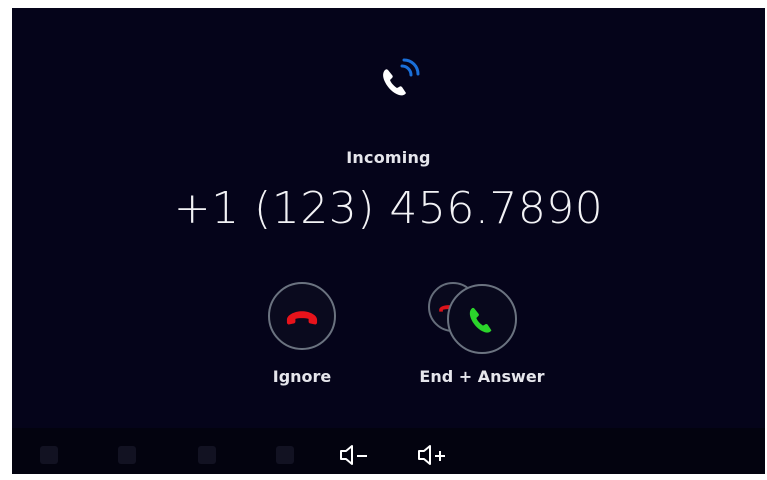 The height and width of the screenshot is (480, 767). Describe the element at coordinates (482, 376) in the screenshot. I see `end-answer-label: End + Answer` at that location.